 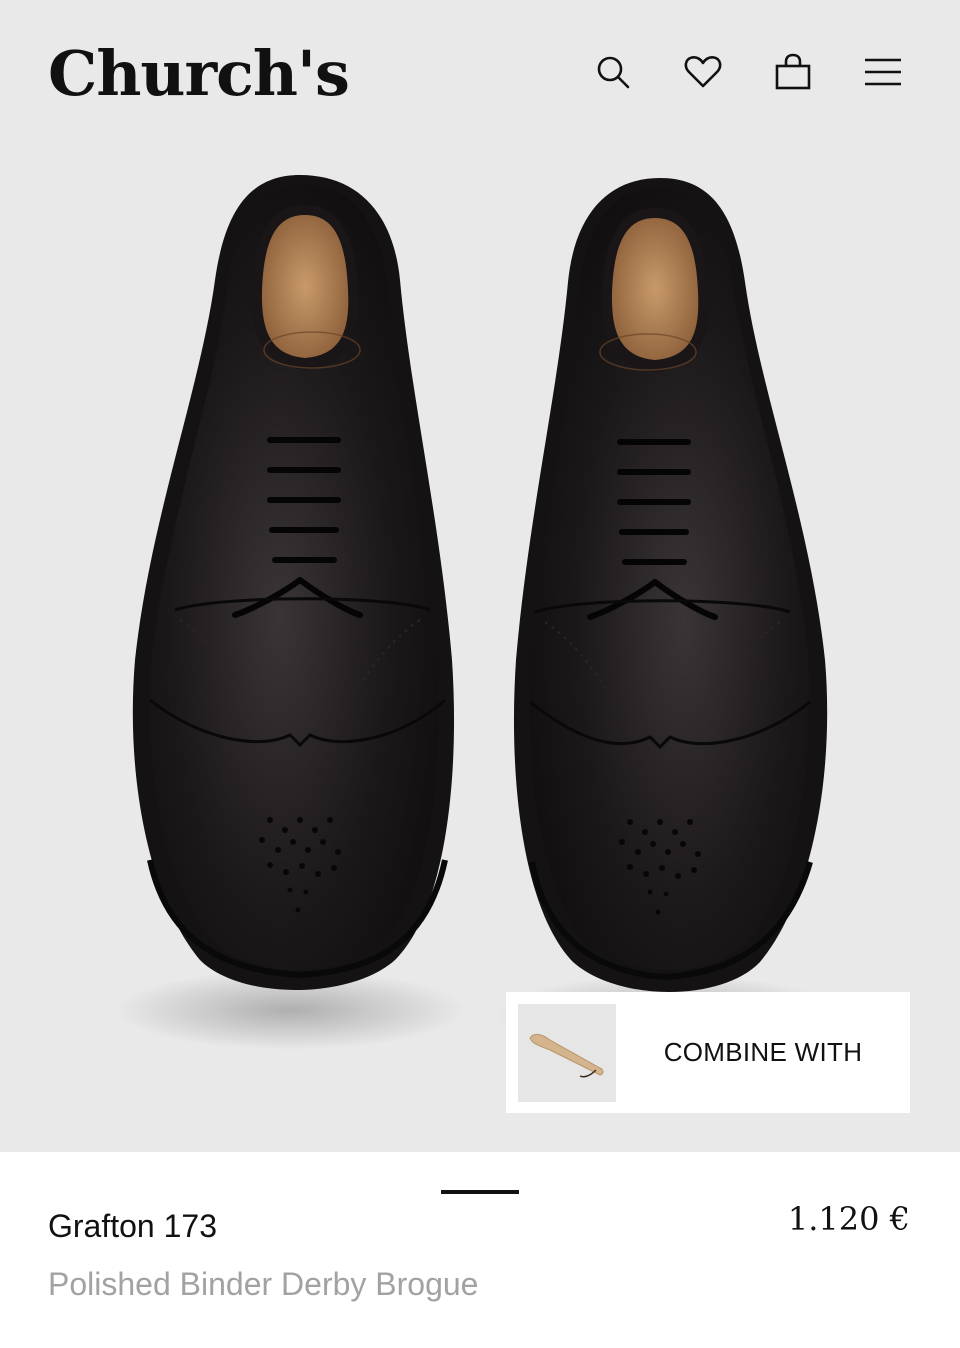 I want to click on product-price: 1.120 €, so click(x=848, y=1219).